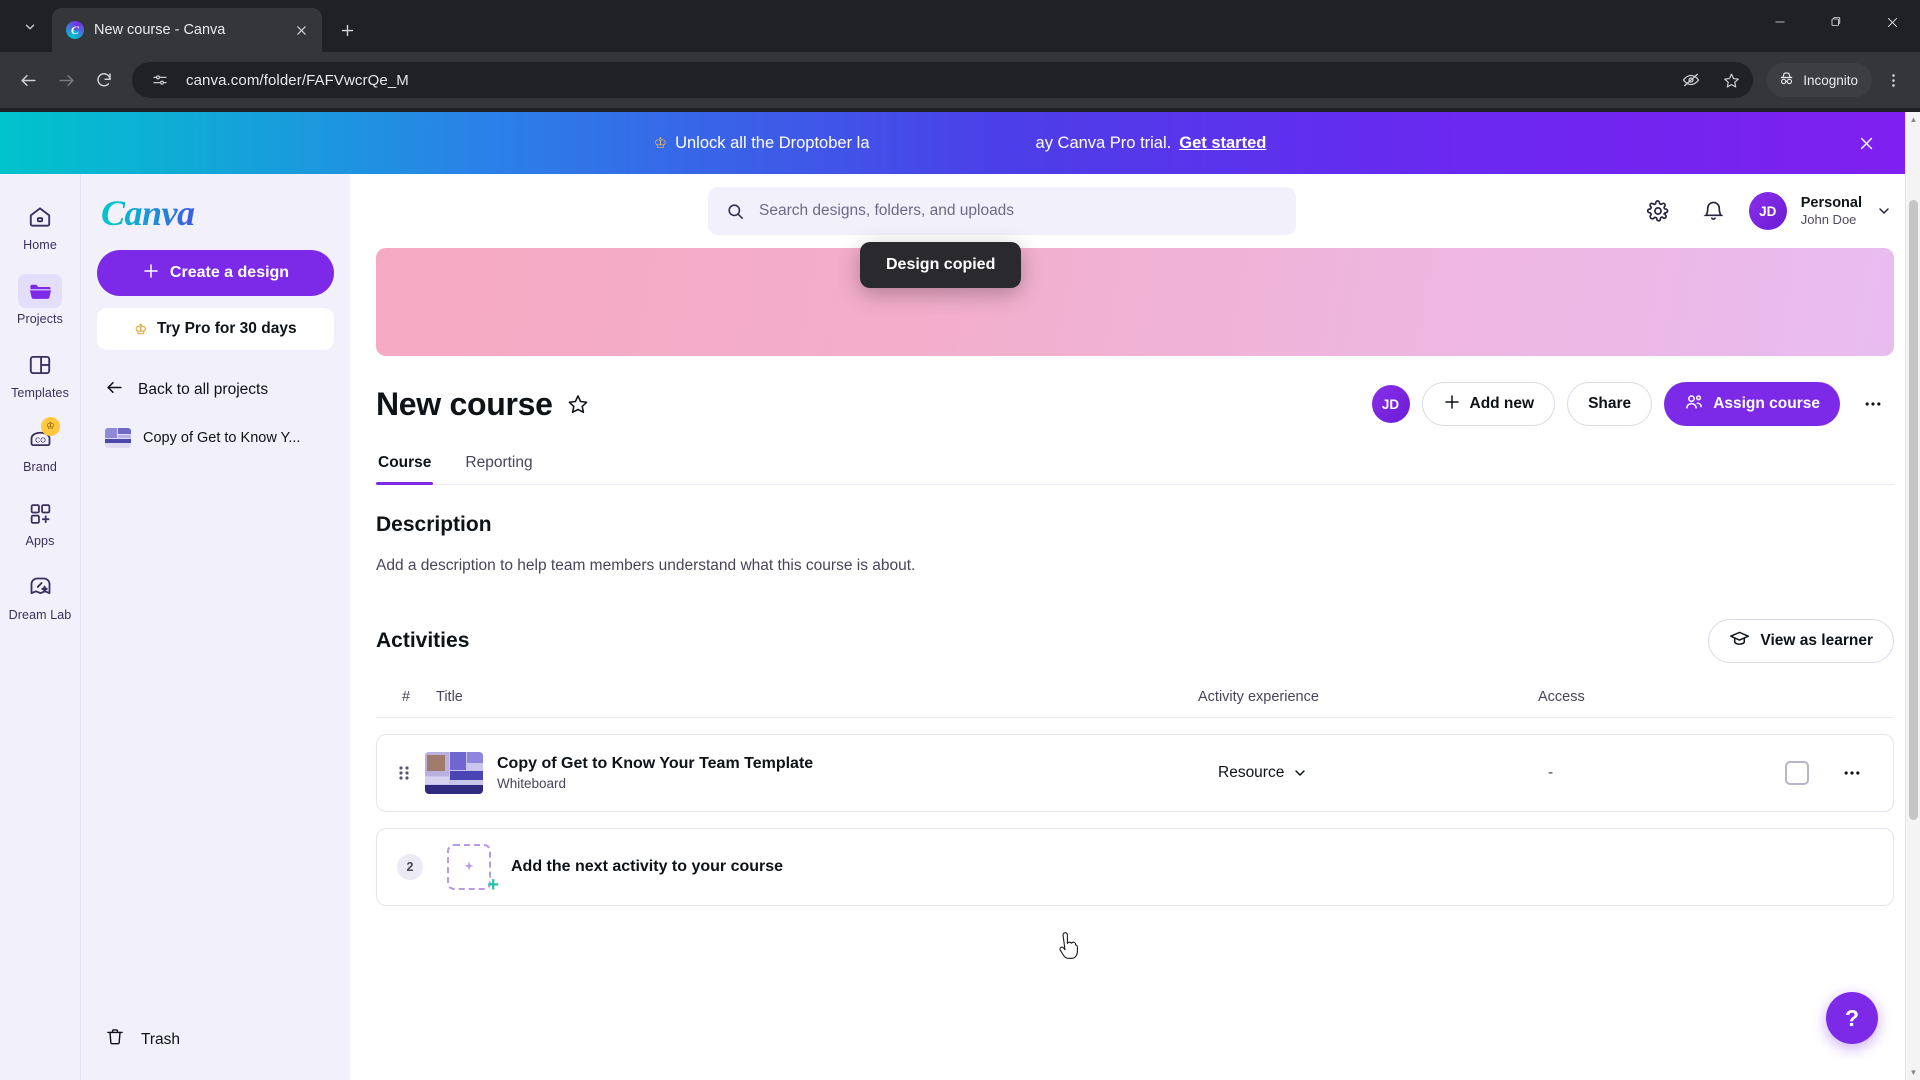  What do you see at coordinates (40, 375) in the screenshot?
I see `sidebar-item-templates: Templates` at bounding box center [40, 375].